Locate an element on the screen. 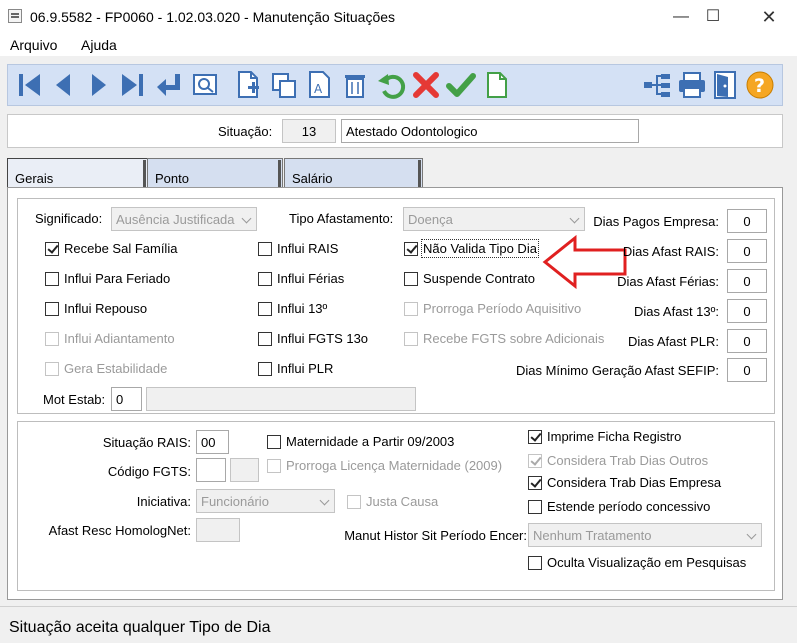 This screenshot has width=797, height=643. situacao-code-field: 13 is located at coordinates (309, 131).